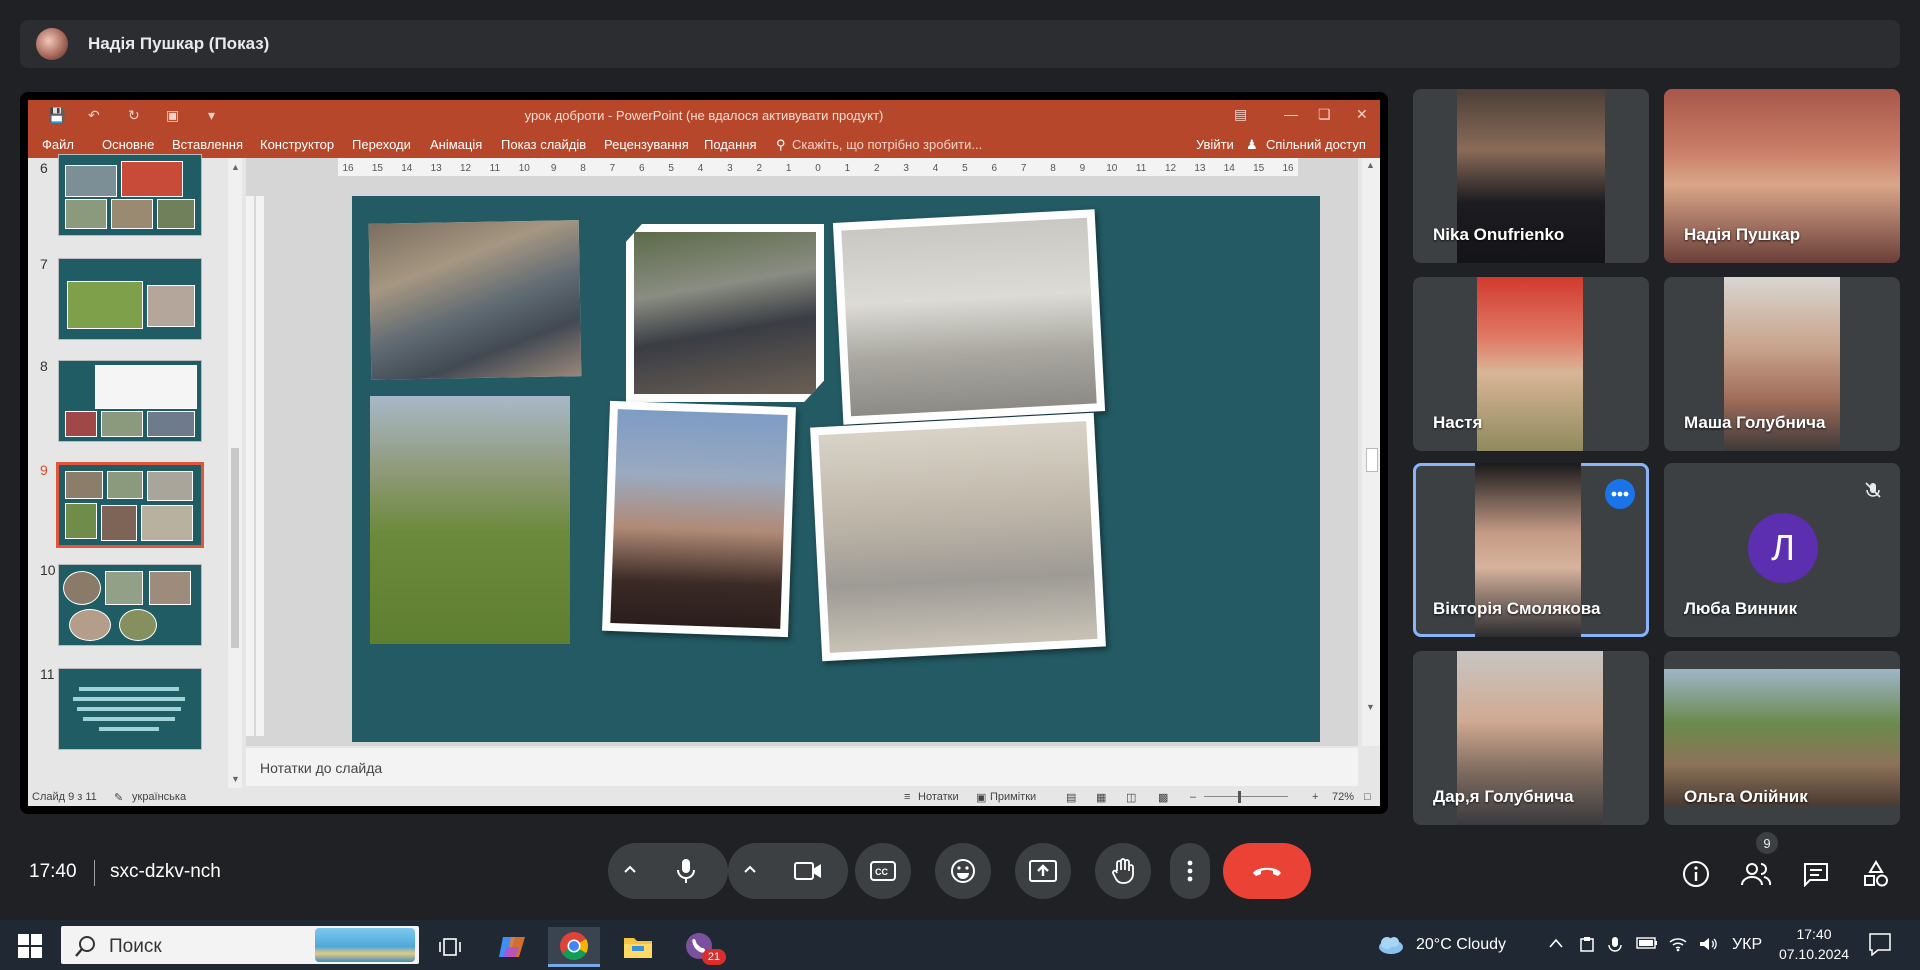 This screenshot has height=970, width=1920. I want to click on raise-hand-button, so click(1123, 871).